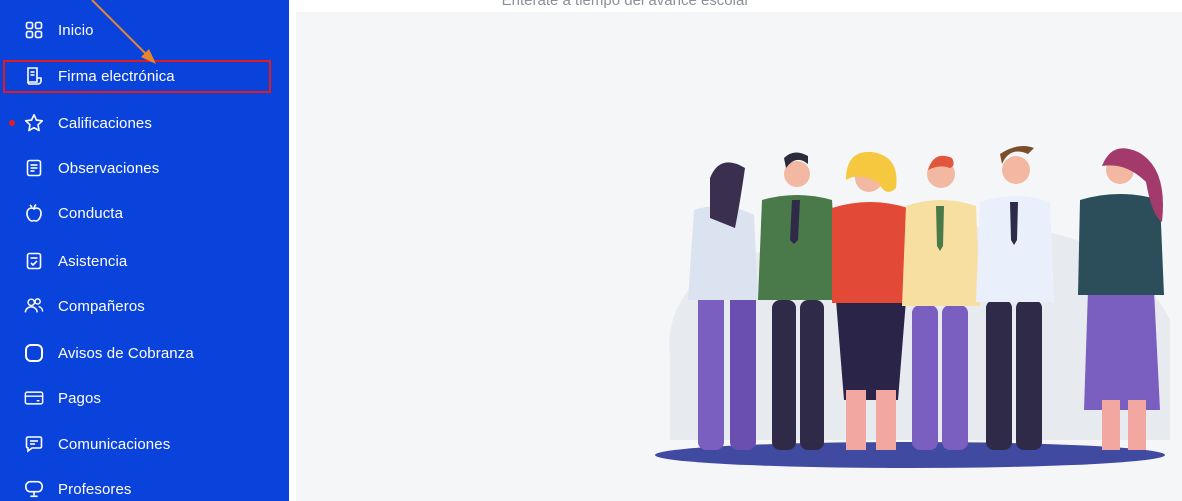  I want to click on document-sign-icon, so click(34, 76).